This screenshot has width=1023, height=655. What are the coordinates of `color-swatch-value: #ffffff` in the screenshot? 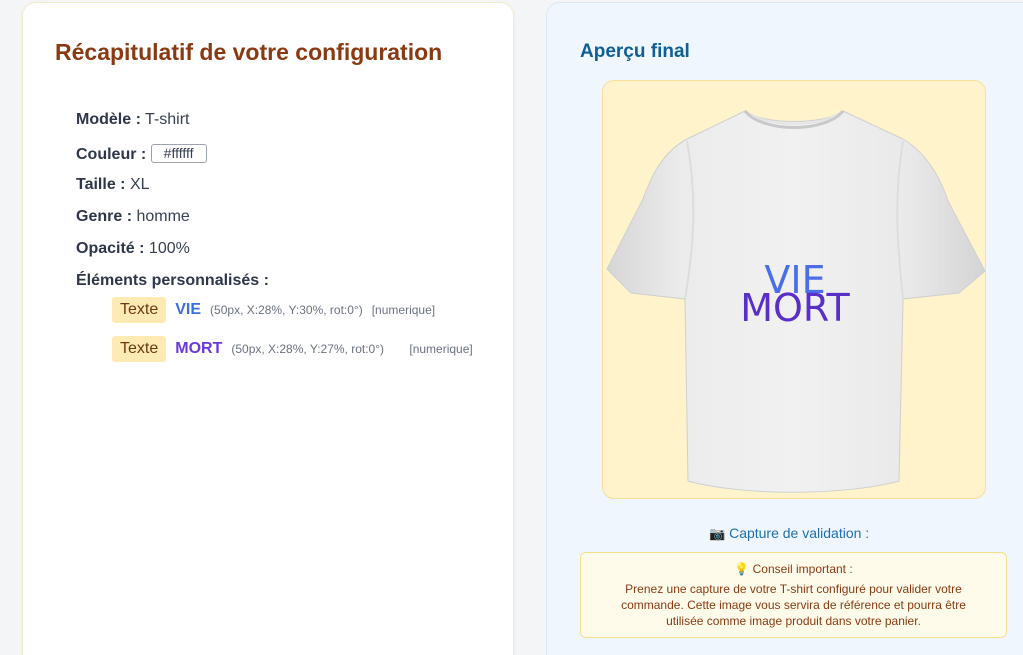 It's located at (178, 153).